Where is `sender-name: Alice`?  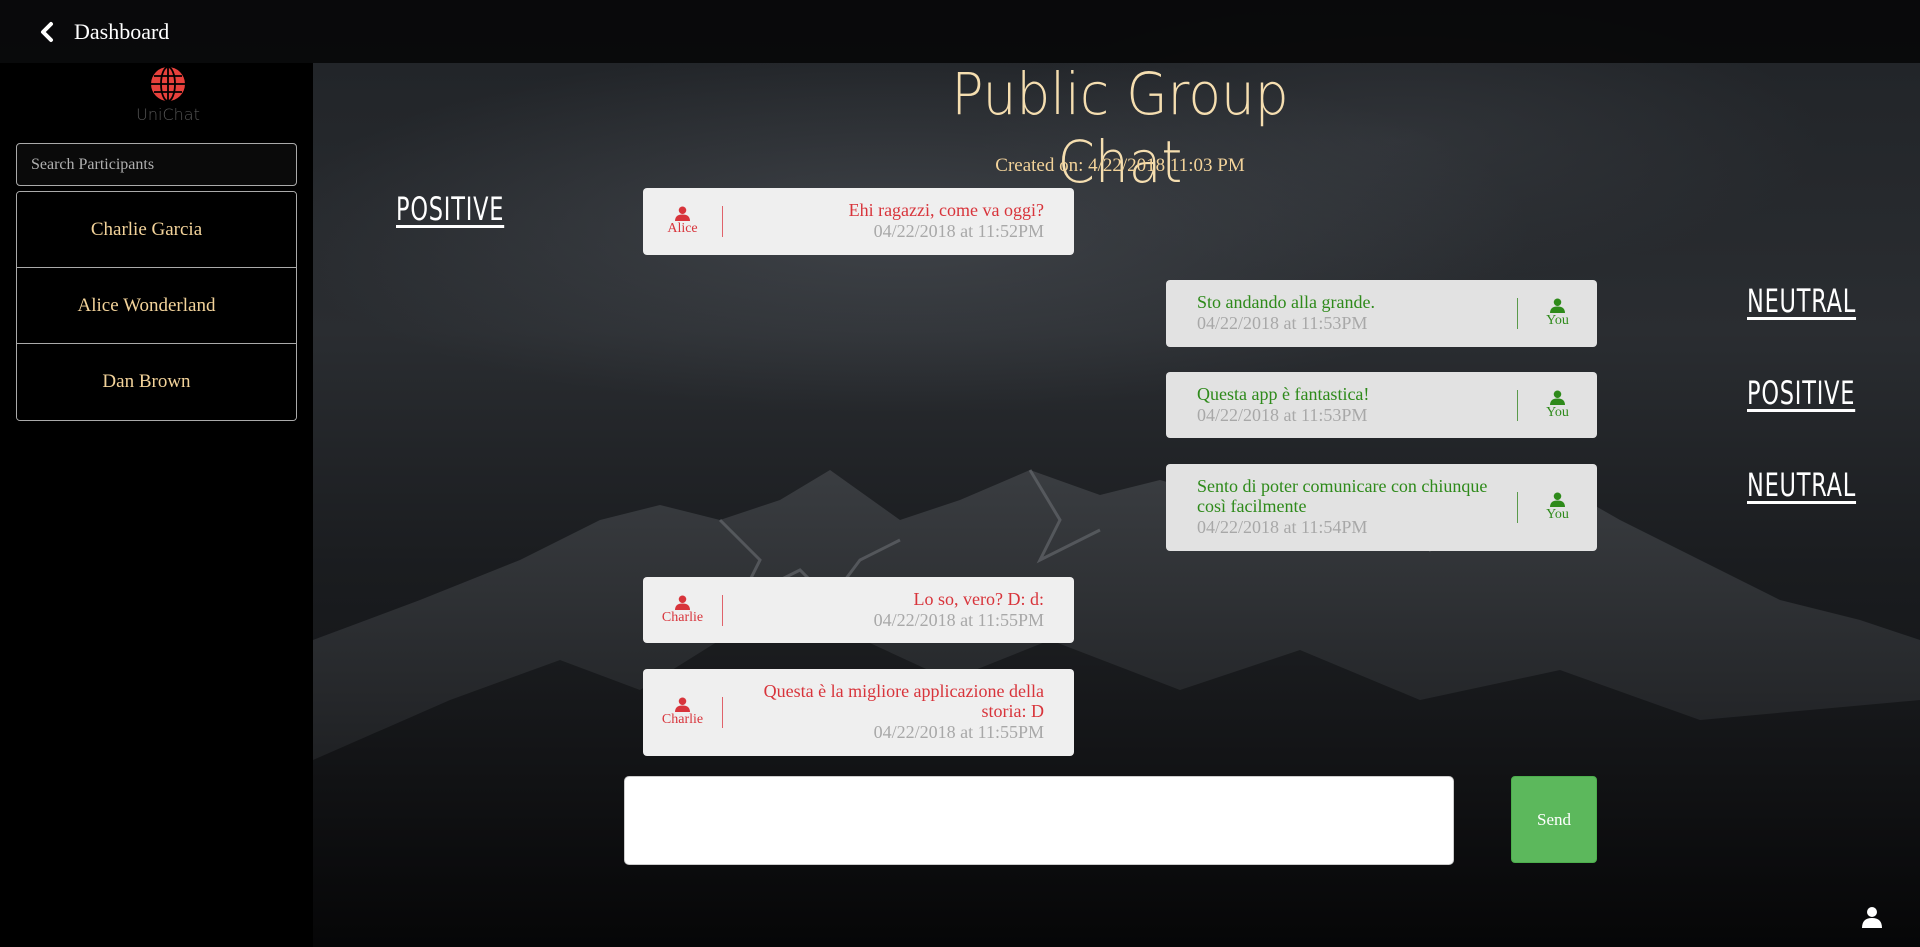
sender-name: Alice is located at coordinates (682, 228).